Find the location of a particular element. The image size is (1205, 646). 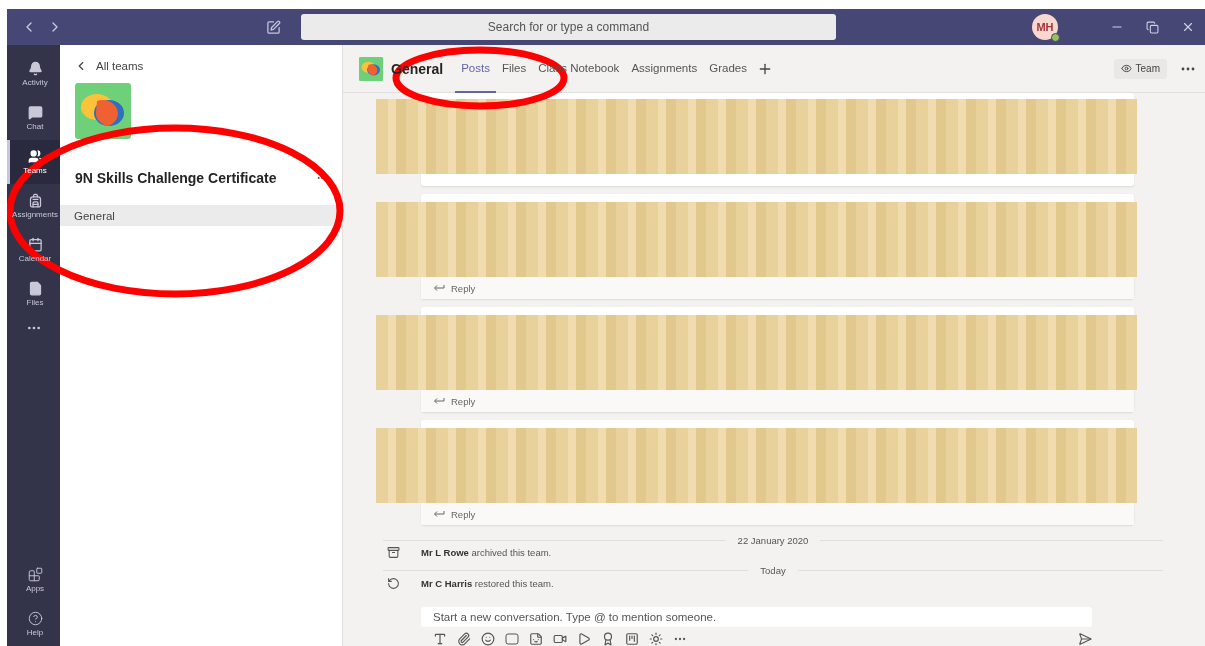

rail-item: Apps is located at coordinates (33, 580).